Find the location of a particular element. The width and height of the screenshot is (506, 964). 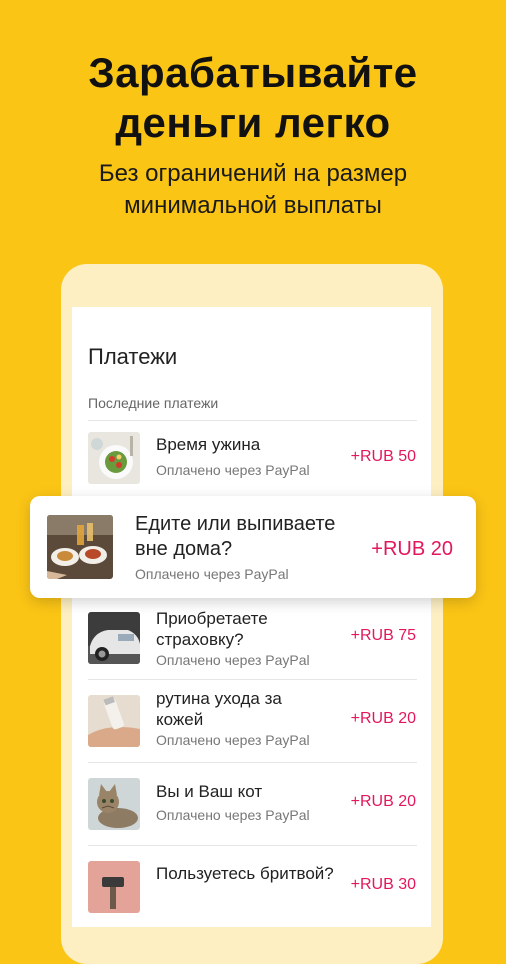

payment-title: Приобретаете страховку? is located at coordinates (212, 629).